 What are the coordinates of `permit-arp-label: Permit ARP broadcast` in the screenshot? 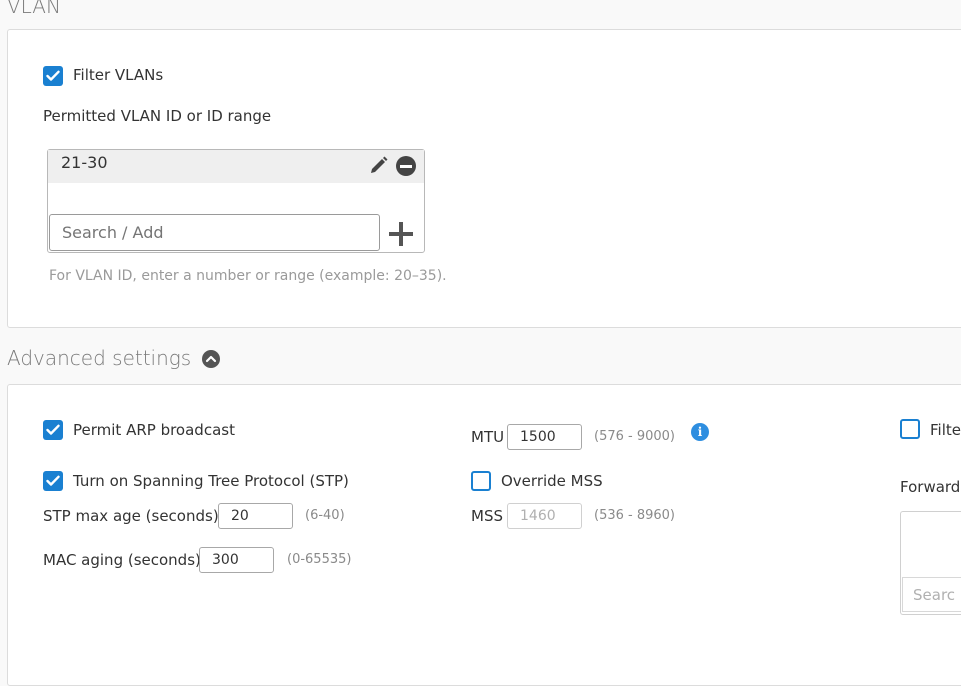 It's located at (154, 430).